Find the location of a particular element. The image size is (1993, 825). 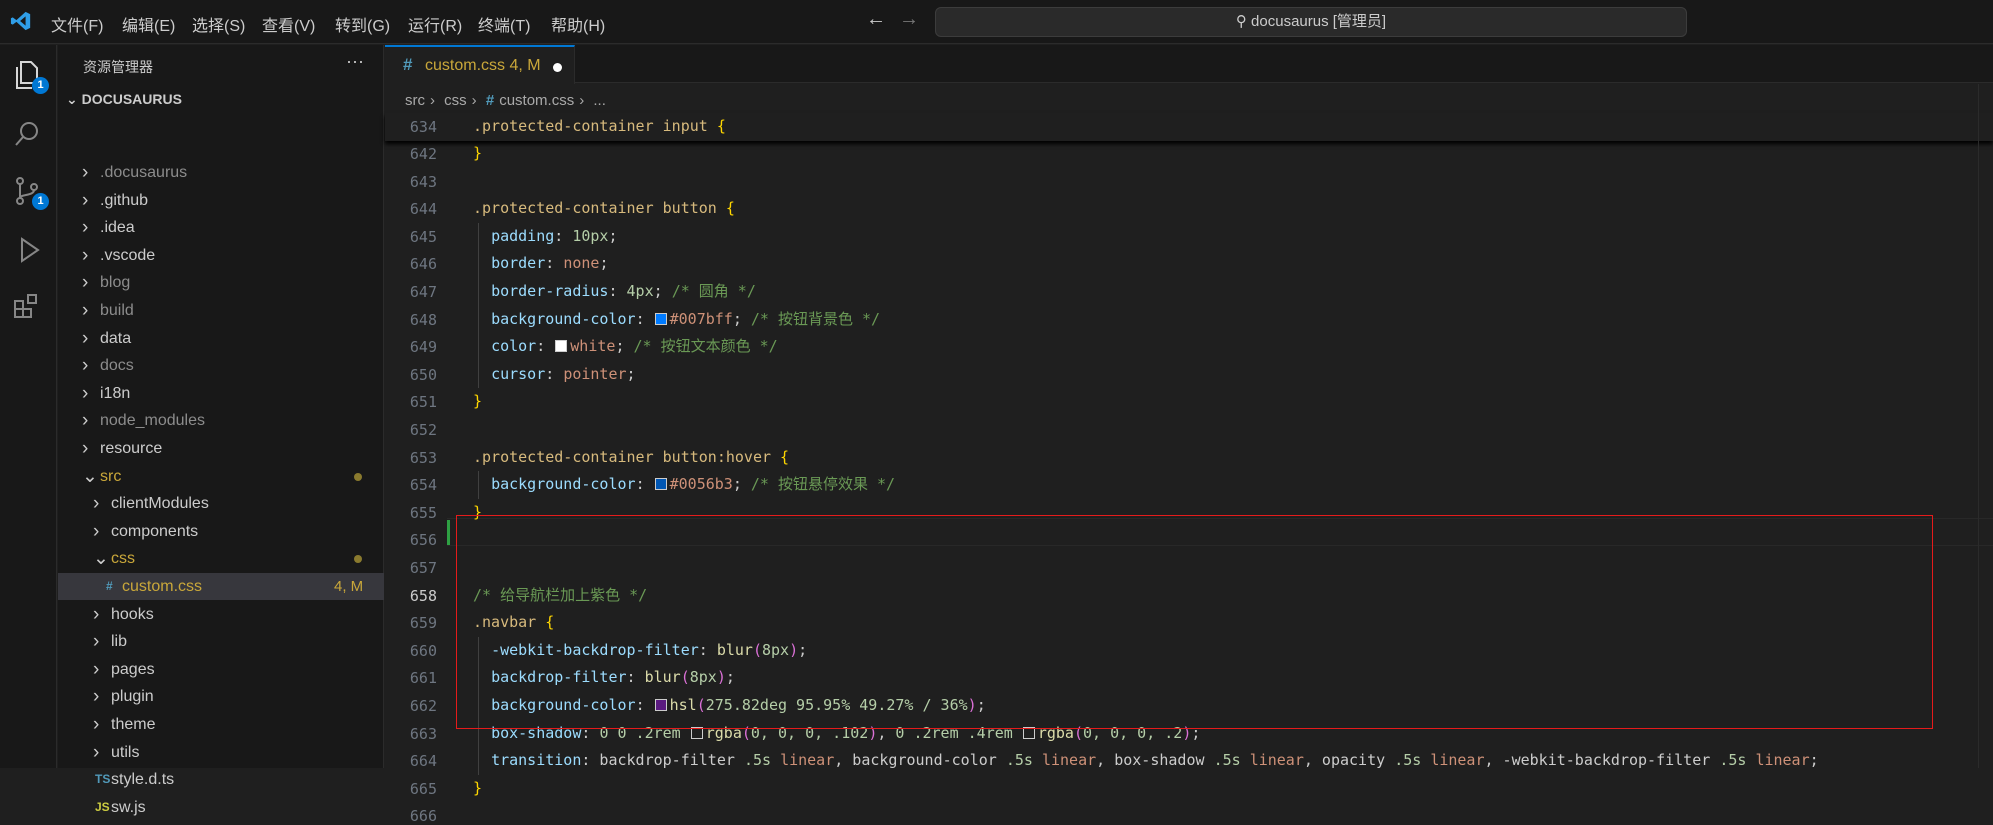

code-line: .protected-container input { is located at coordinates (599, 126).